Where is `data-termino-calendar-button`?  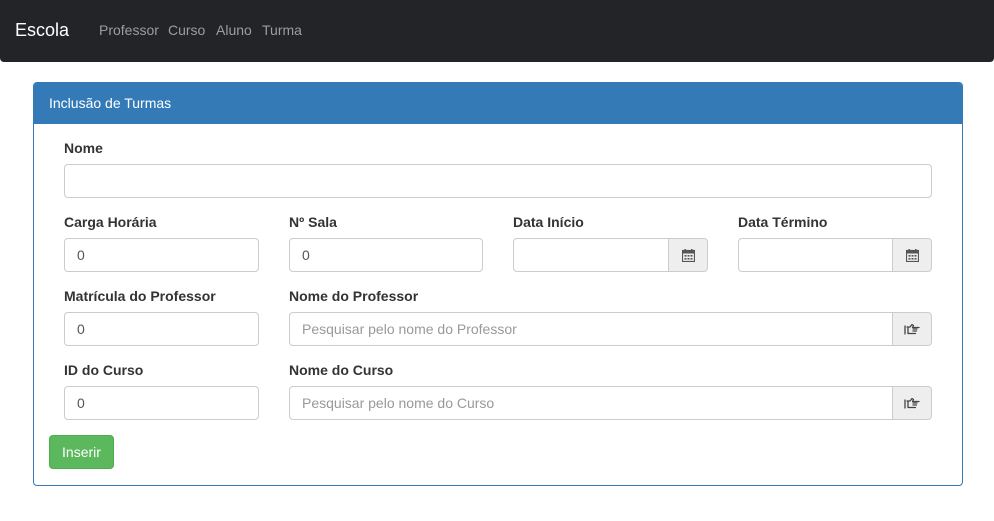 data-termino-calendar-button is located at coordinates (912, 255).